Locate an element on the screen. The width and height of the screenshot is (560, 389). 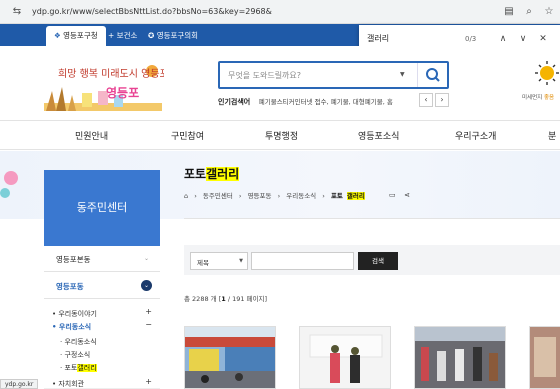
popular-prev-button: ‹ is located at coordinates (426, 100).